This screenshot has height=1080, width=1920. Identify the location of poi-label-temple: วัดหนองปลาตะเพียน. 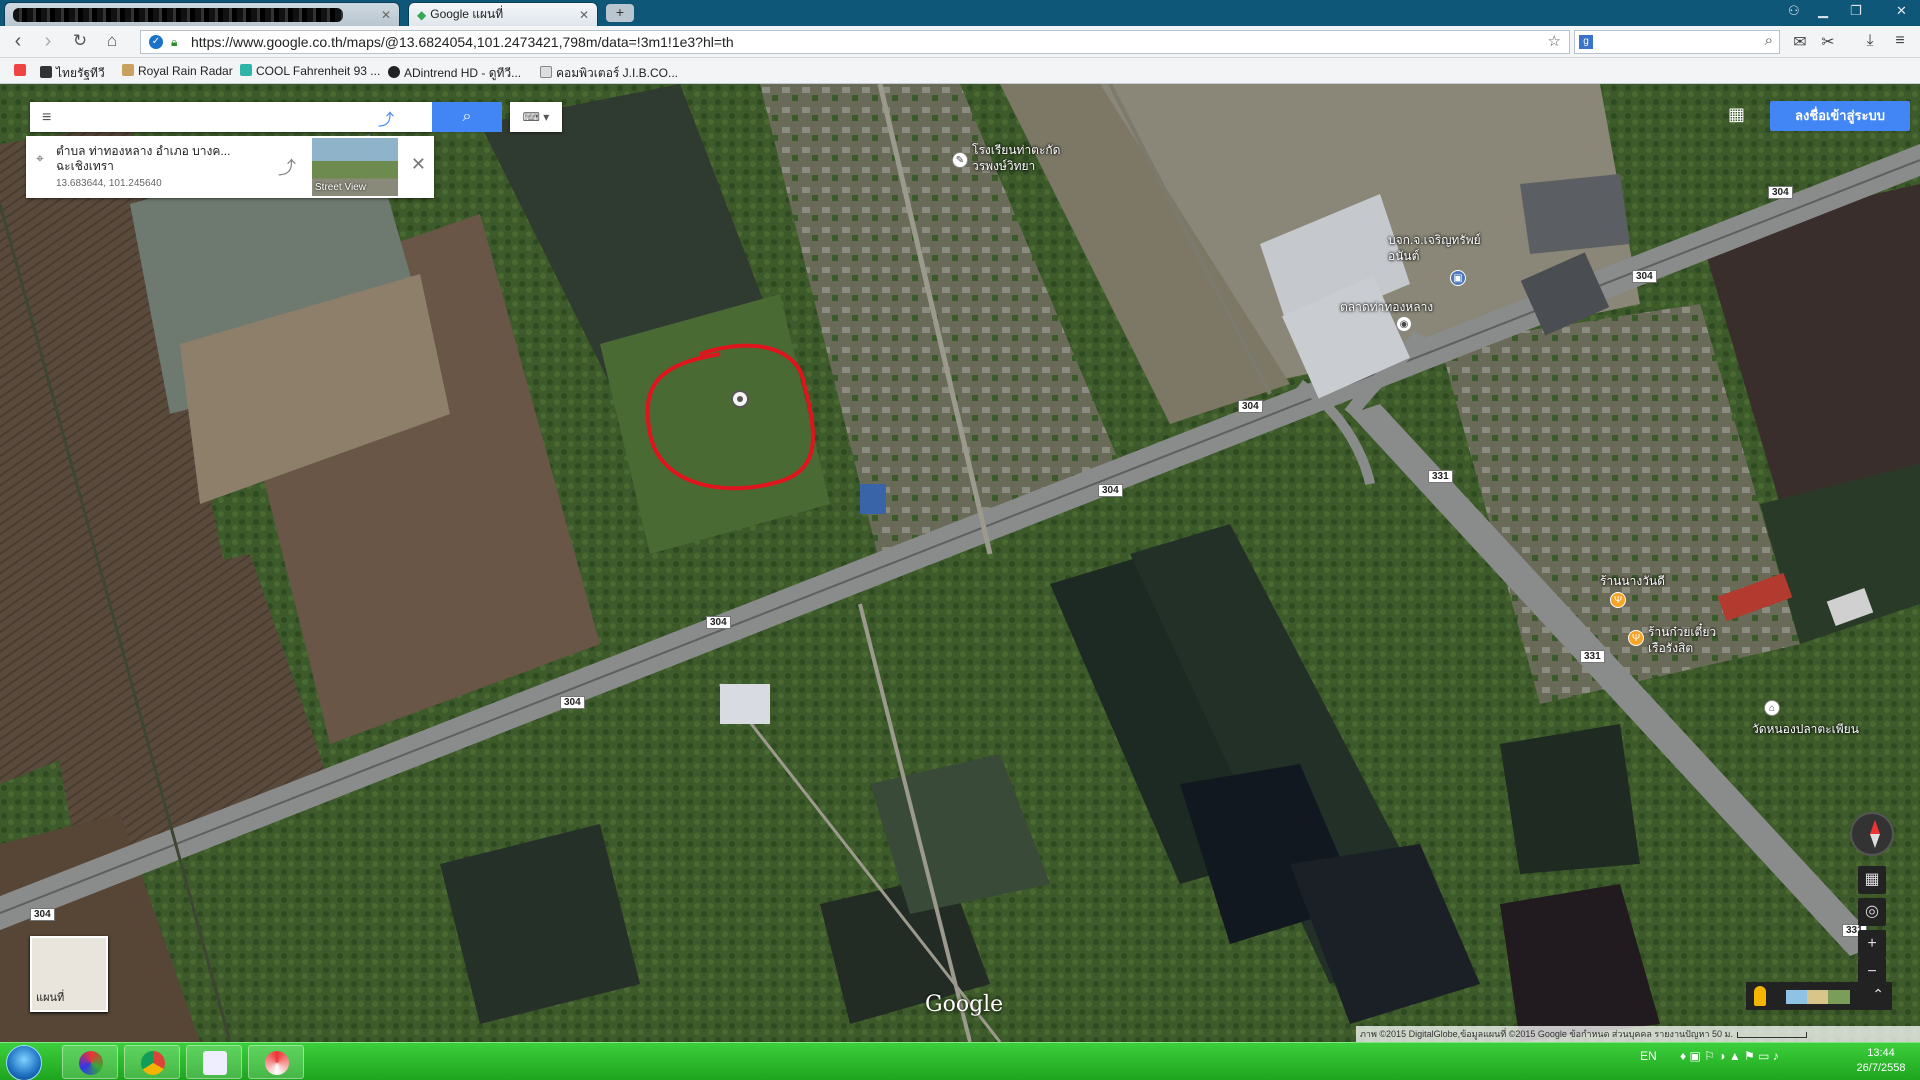
(1805, 729).